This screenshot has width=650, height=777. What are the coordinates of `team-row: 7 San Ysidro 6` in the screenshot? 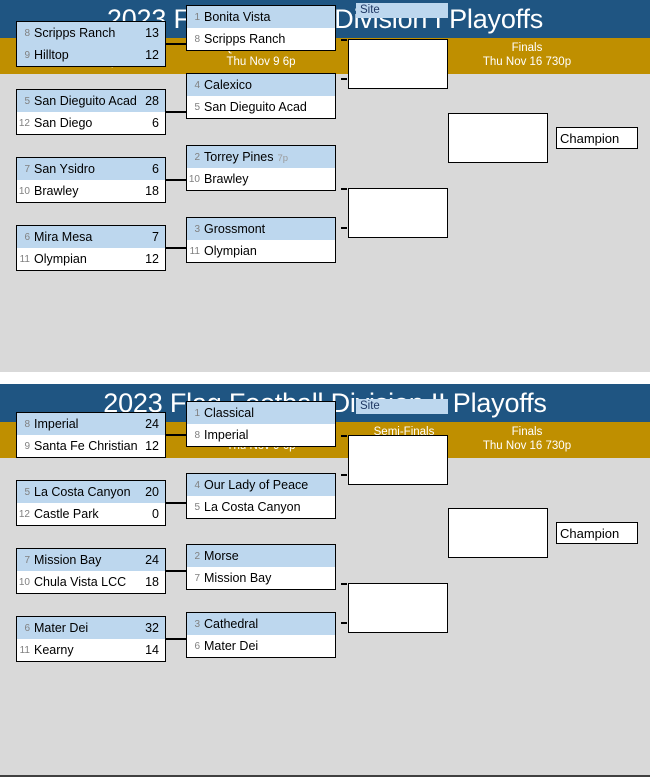 It's located at (91, 169).